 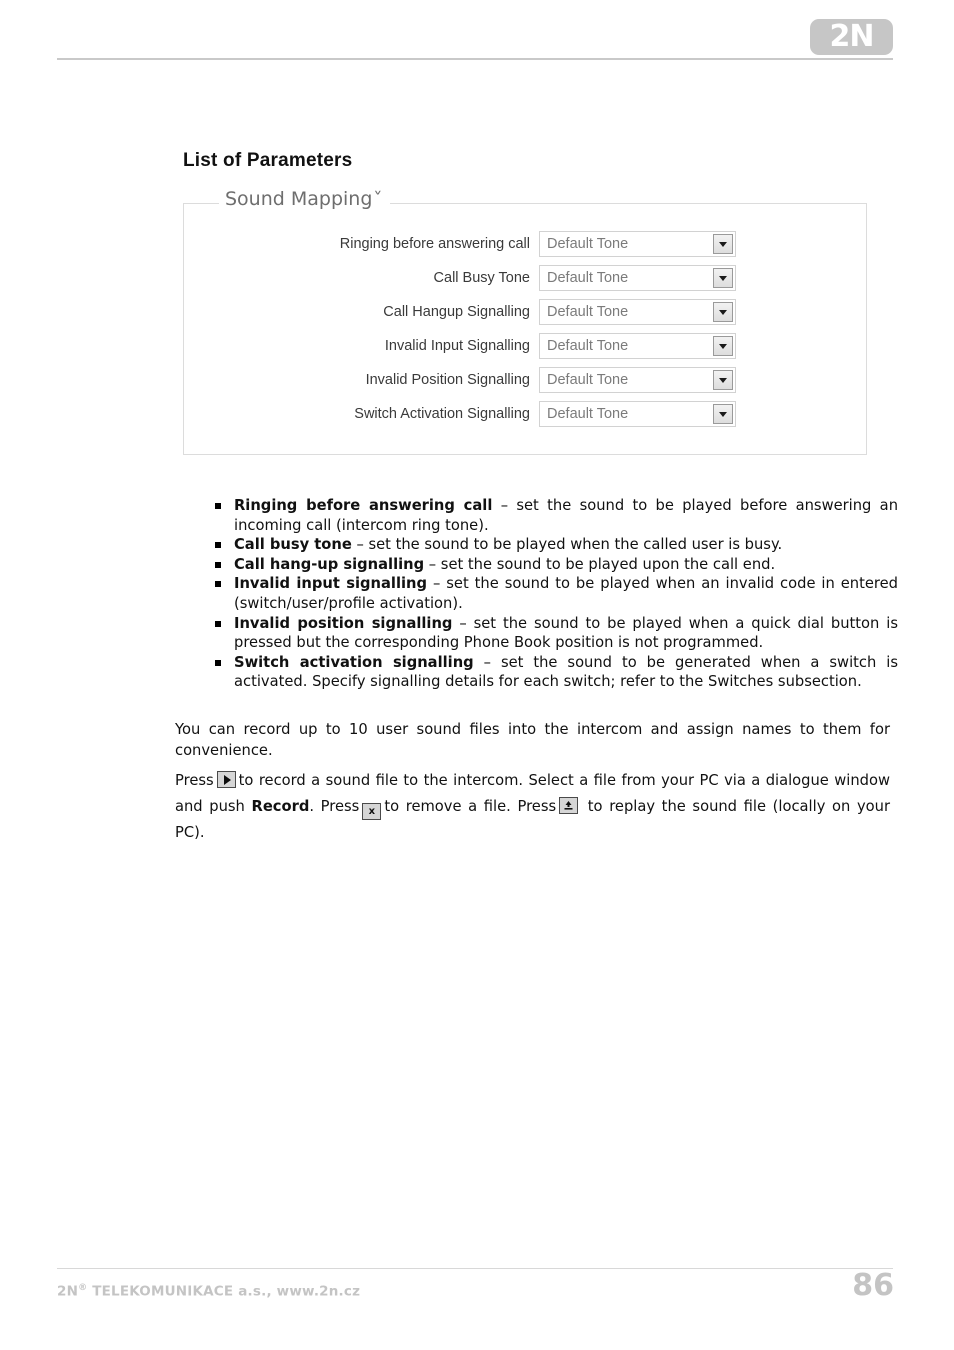 I want to click on form-row: Invalid Position Signalling Default Tone, so click(x=526, y=380).